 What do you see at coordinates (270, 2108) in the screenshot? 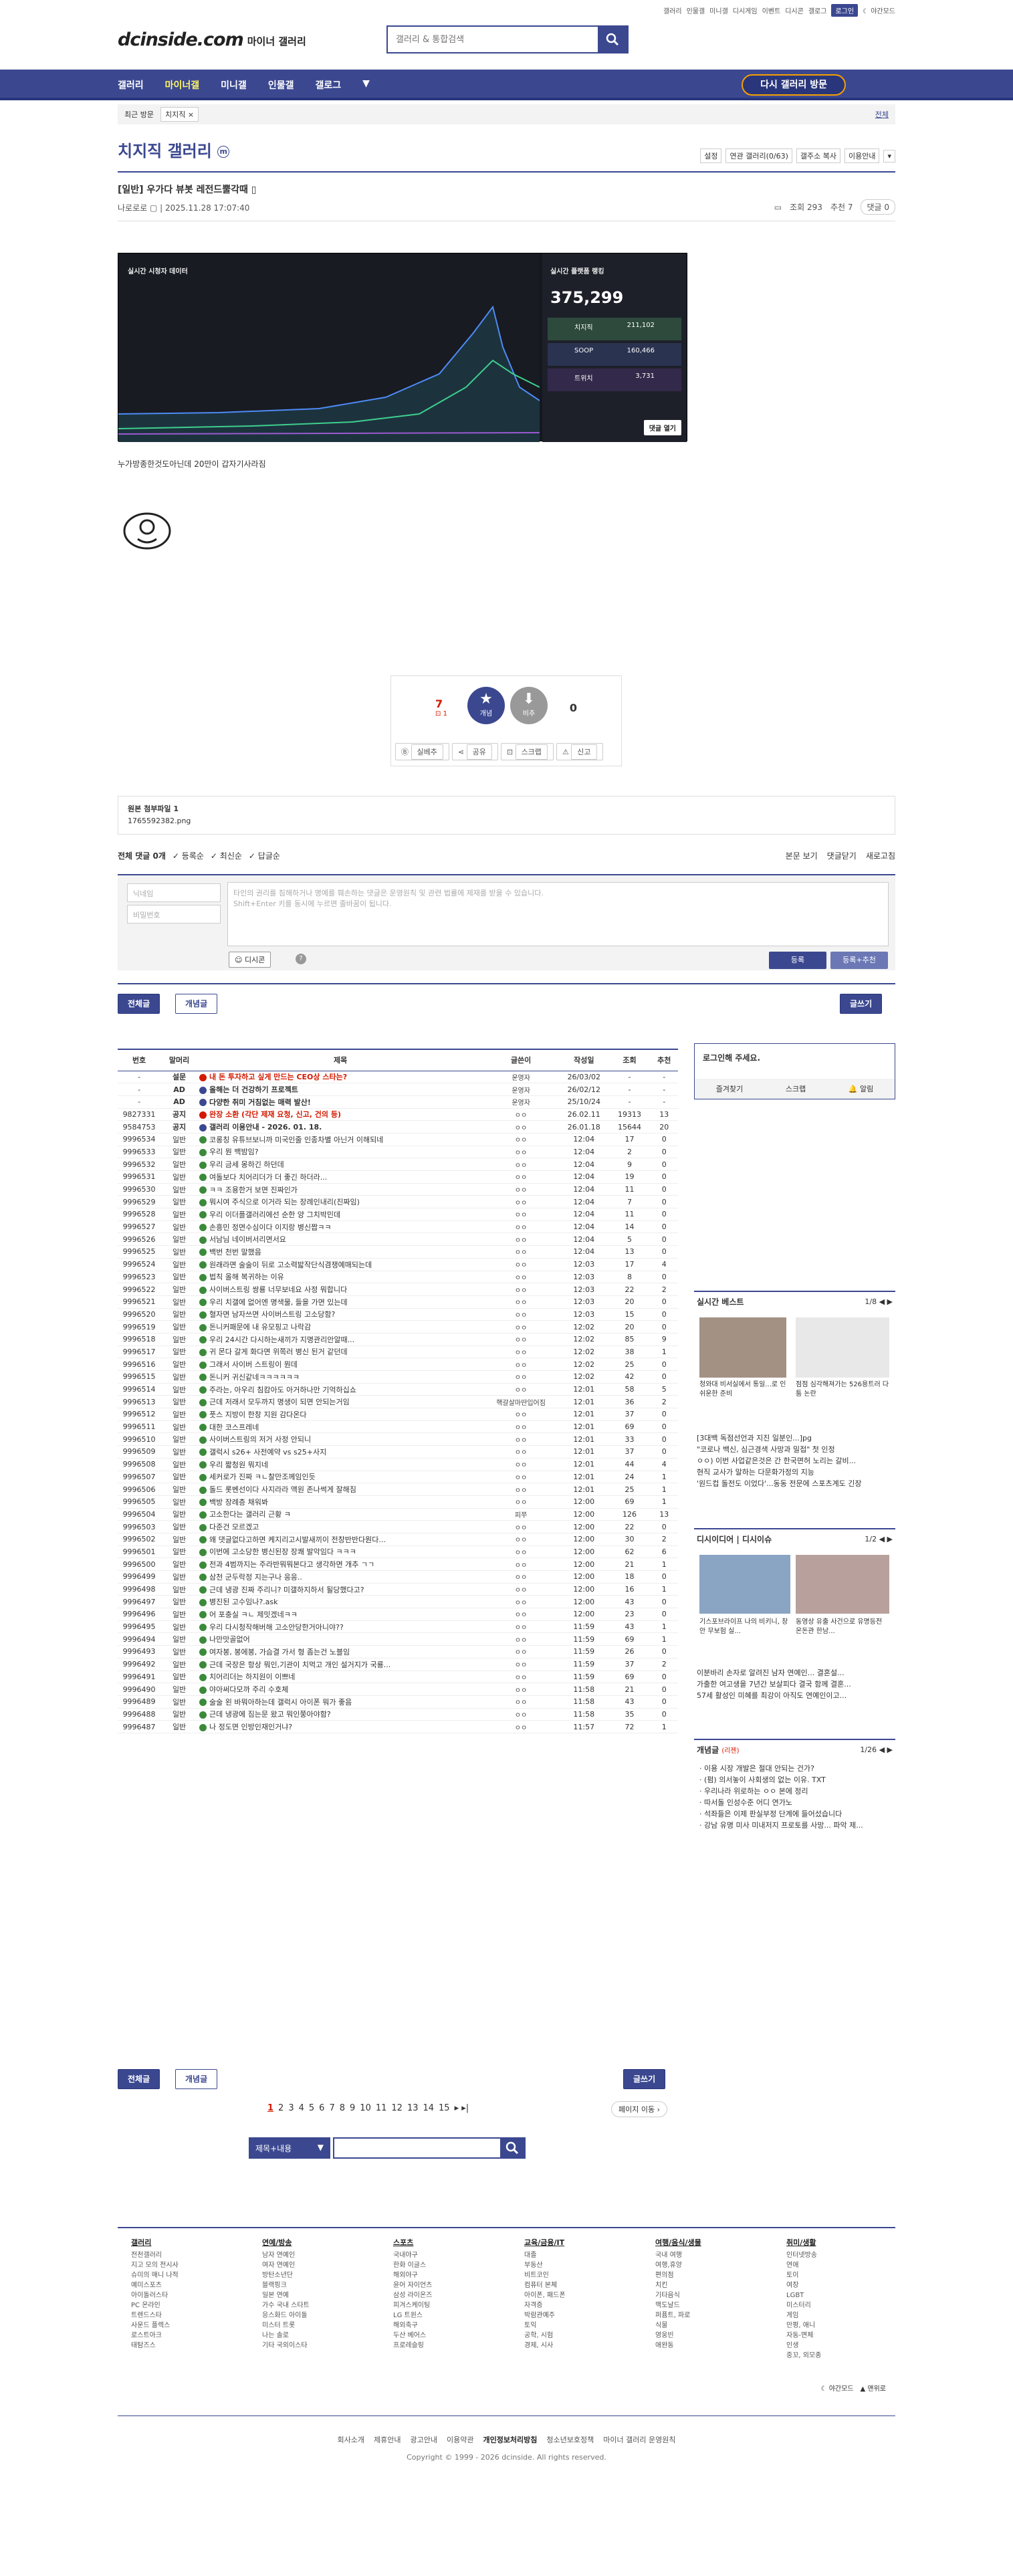
I see `page-link: 1` at bounding box center [270, 2108].